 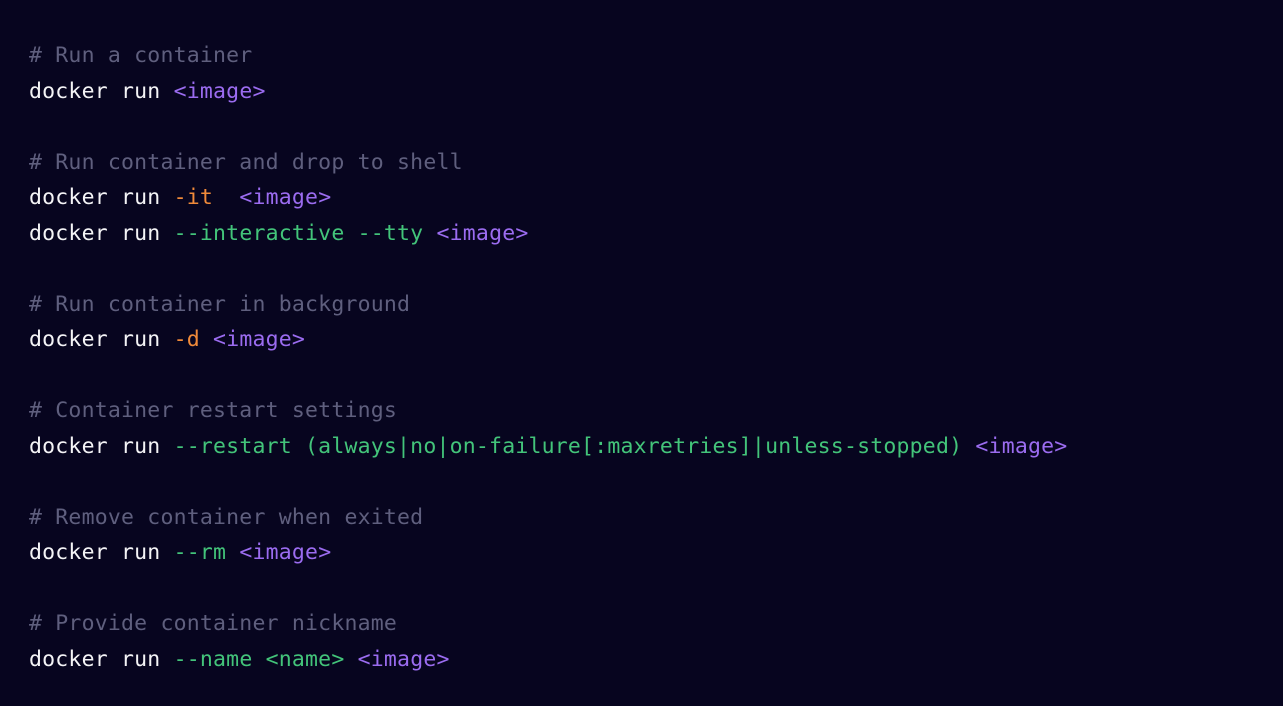 What do you see at coordinates (639, 234) in the screenshot?
I see `code-command-line: docker run --interactive --tty <image>` at bounding box center [639, 234].